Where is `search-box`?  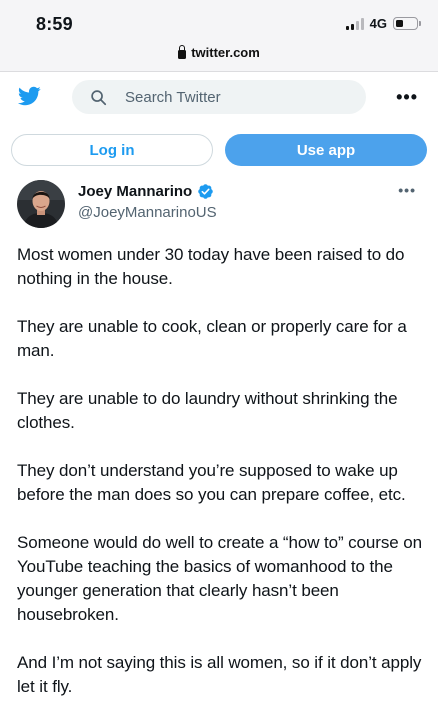 search-box is located at coordinates (219, 97).